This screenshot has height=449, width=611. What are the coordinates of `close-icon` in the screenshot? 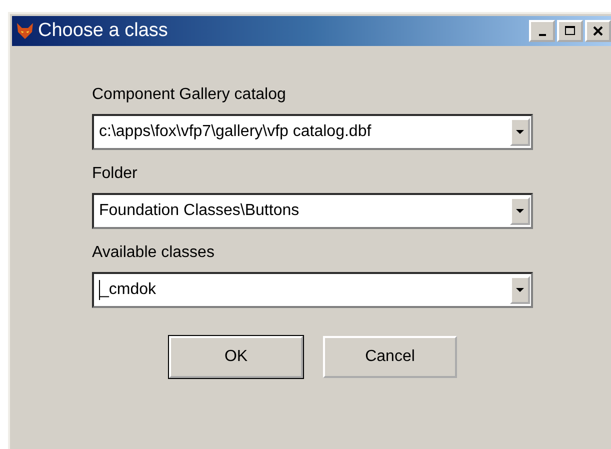 It's located at (598, 31).